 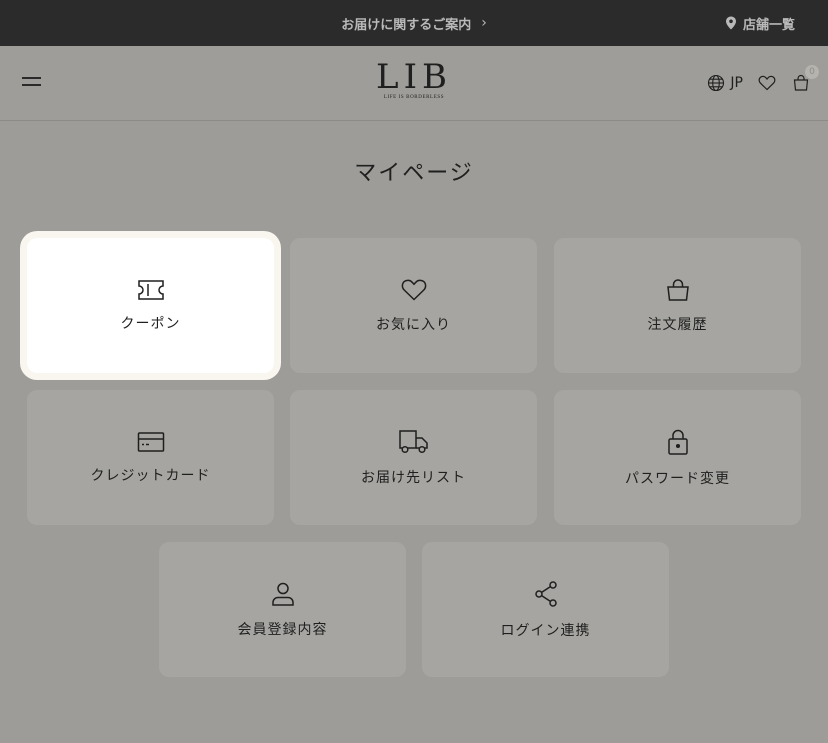 What do you see at coordinates (282, 594) in the screenshot?
I see `user-icon` at bounding box center [282, 594].